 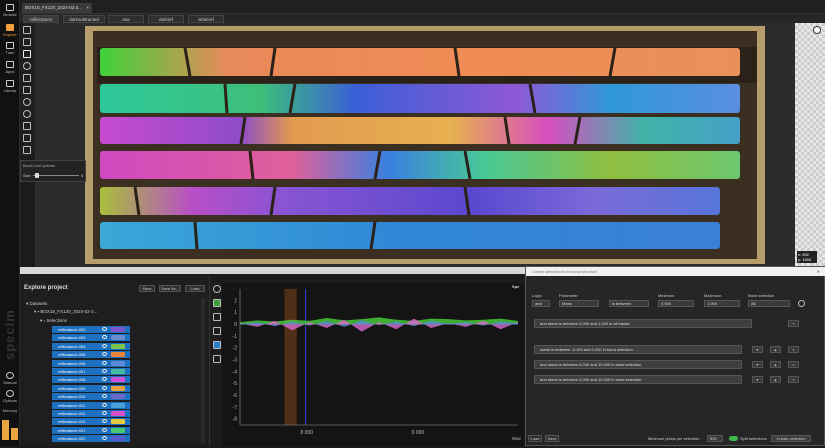 I want to click on nav-train: Train, so click(x=10, y=48).